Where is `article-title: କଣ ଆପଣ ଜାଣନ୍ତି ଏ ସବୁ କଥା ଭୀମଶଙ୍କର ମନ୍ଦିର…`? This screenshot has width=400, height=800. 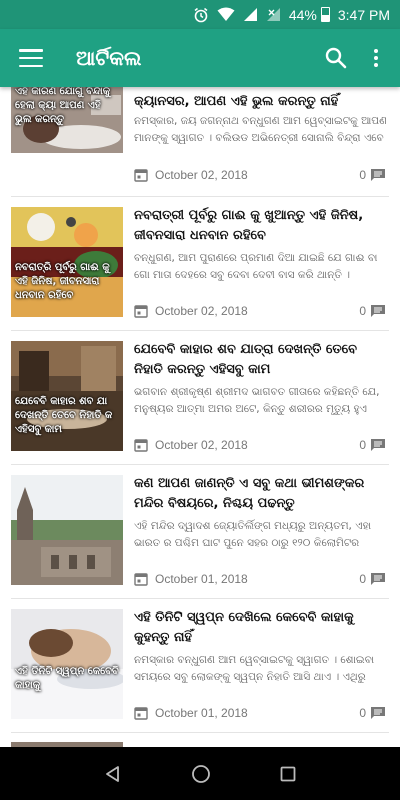
article-title: କଣ ଆପଣ ଜାଣନ୍ତି ଏ ସବୁ କଥା ଭୀମଶଙ୍କର ମନ୍ଦିର… is located at coordinates (260, 495).